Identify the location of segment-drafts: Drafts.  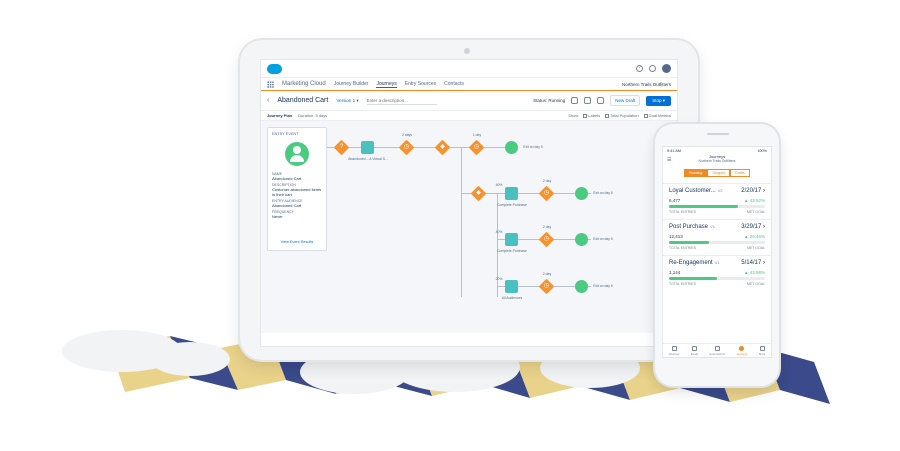
(740, 173).